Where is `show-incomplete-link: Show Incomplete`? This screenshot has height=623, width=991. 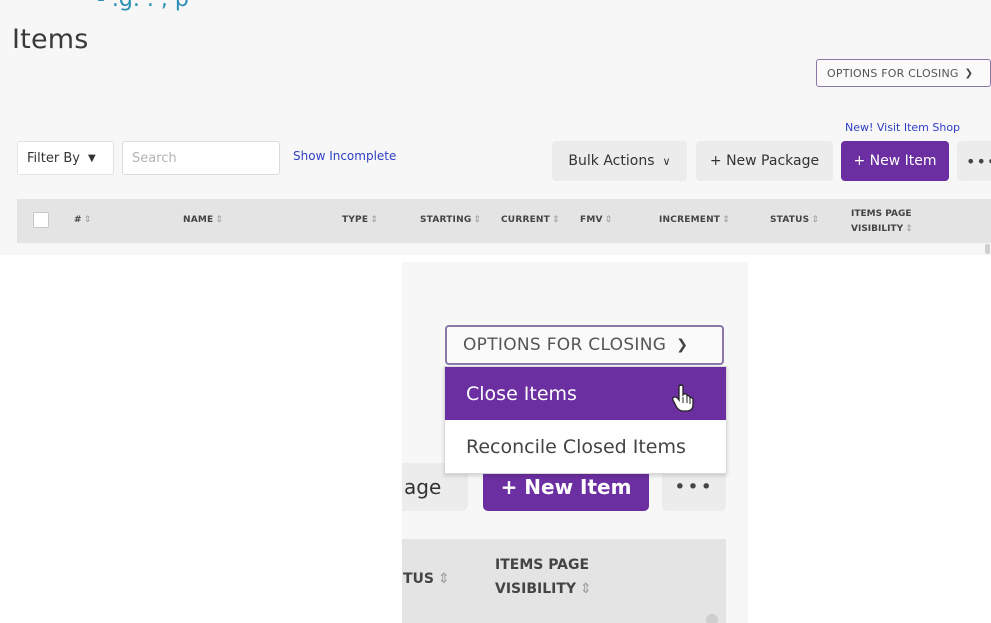
show-incomplete-link: Show Incomplete is located at coordinates (344, 156).